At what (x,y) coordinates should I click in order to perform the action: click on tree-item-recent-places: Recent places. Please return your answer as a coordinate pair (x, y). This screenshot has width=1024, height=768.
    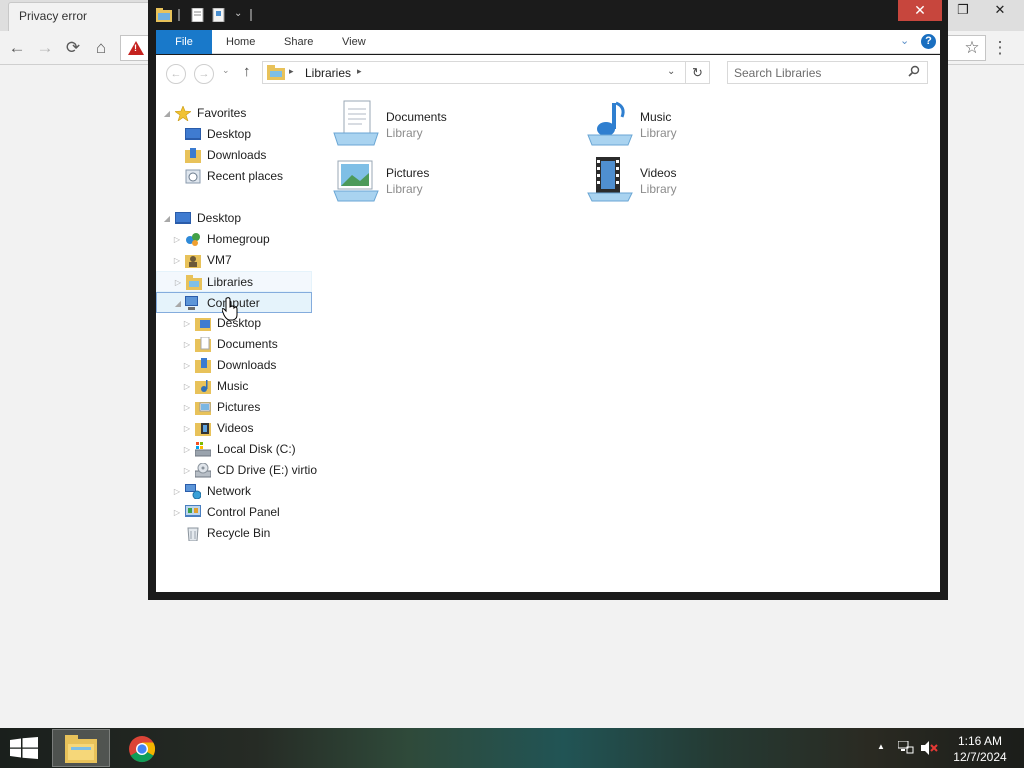
    Looking at the image, I should click on (234, 176).